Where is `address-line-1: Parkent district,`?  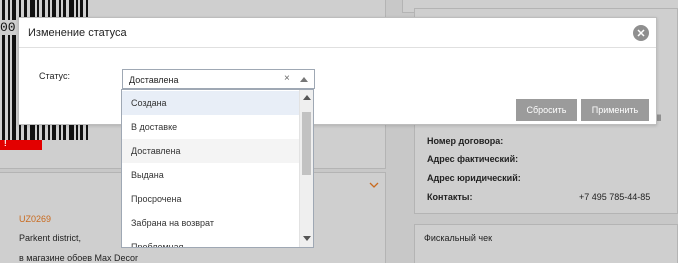 address-line-1: Parkent district, is located at coordinates (50, 238).